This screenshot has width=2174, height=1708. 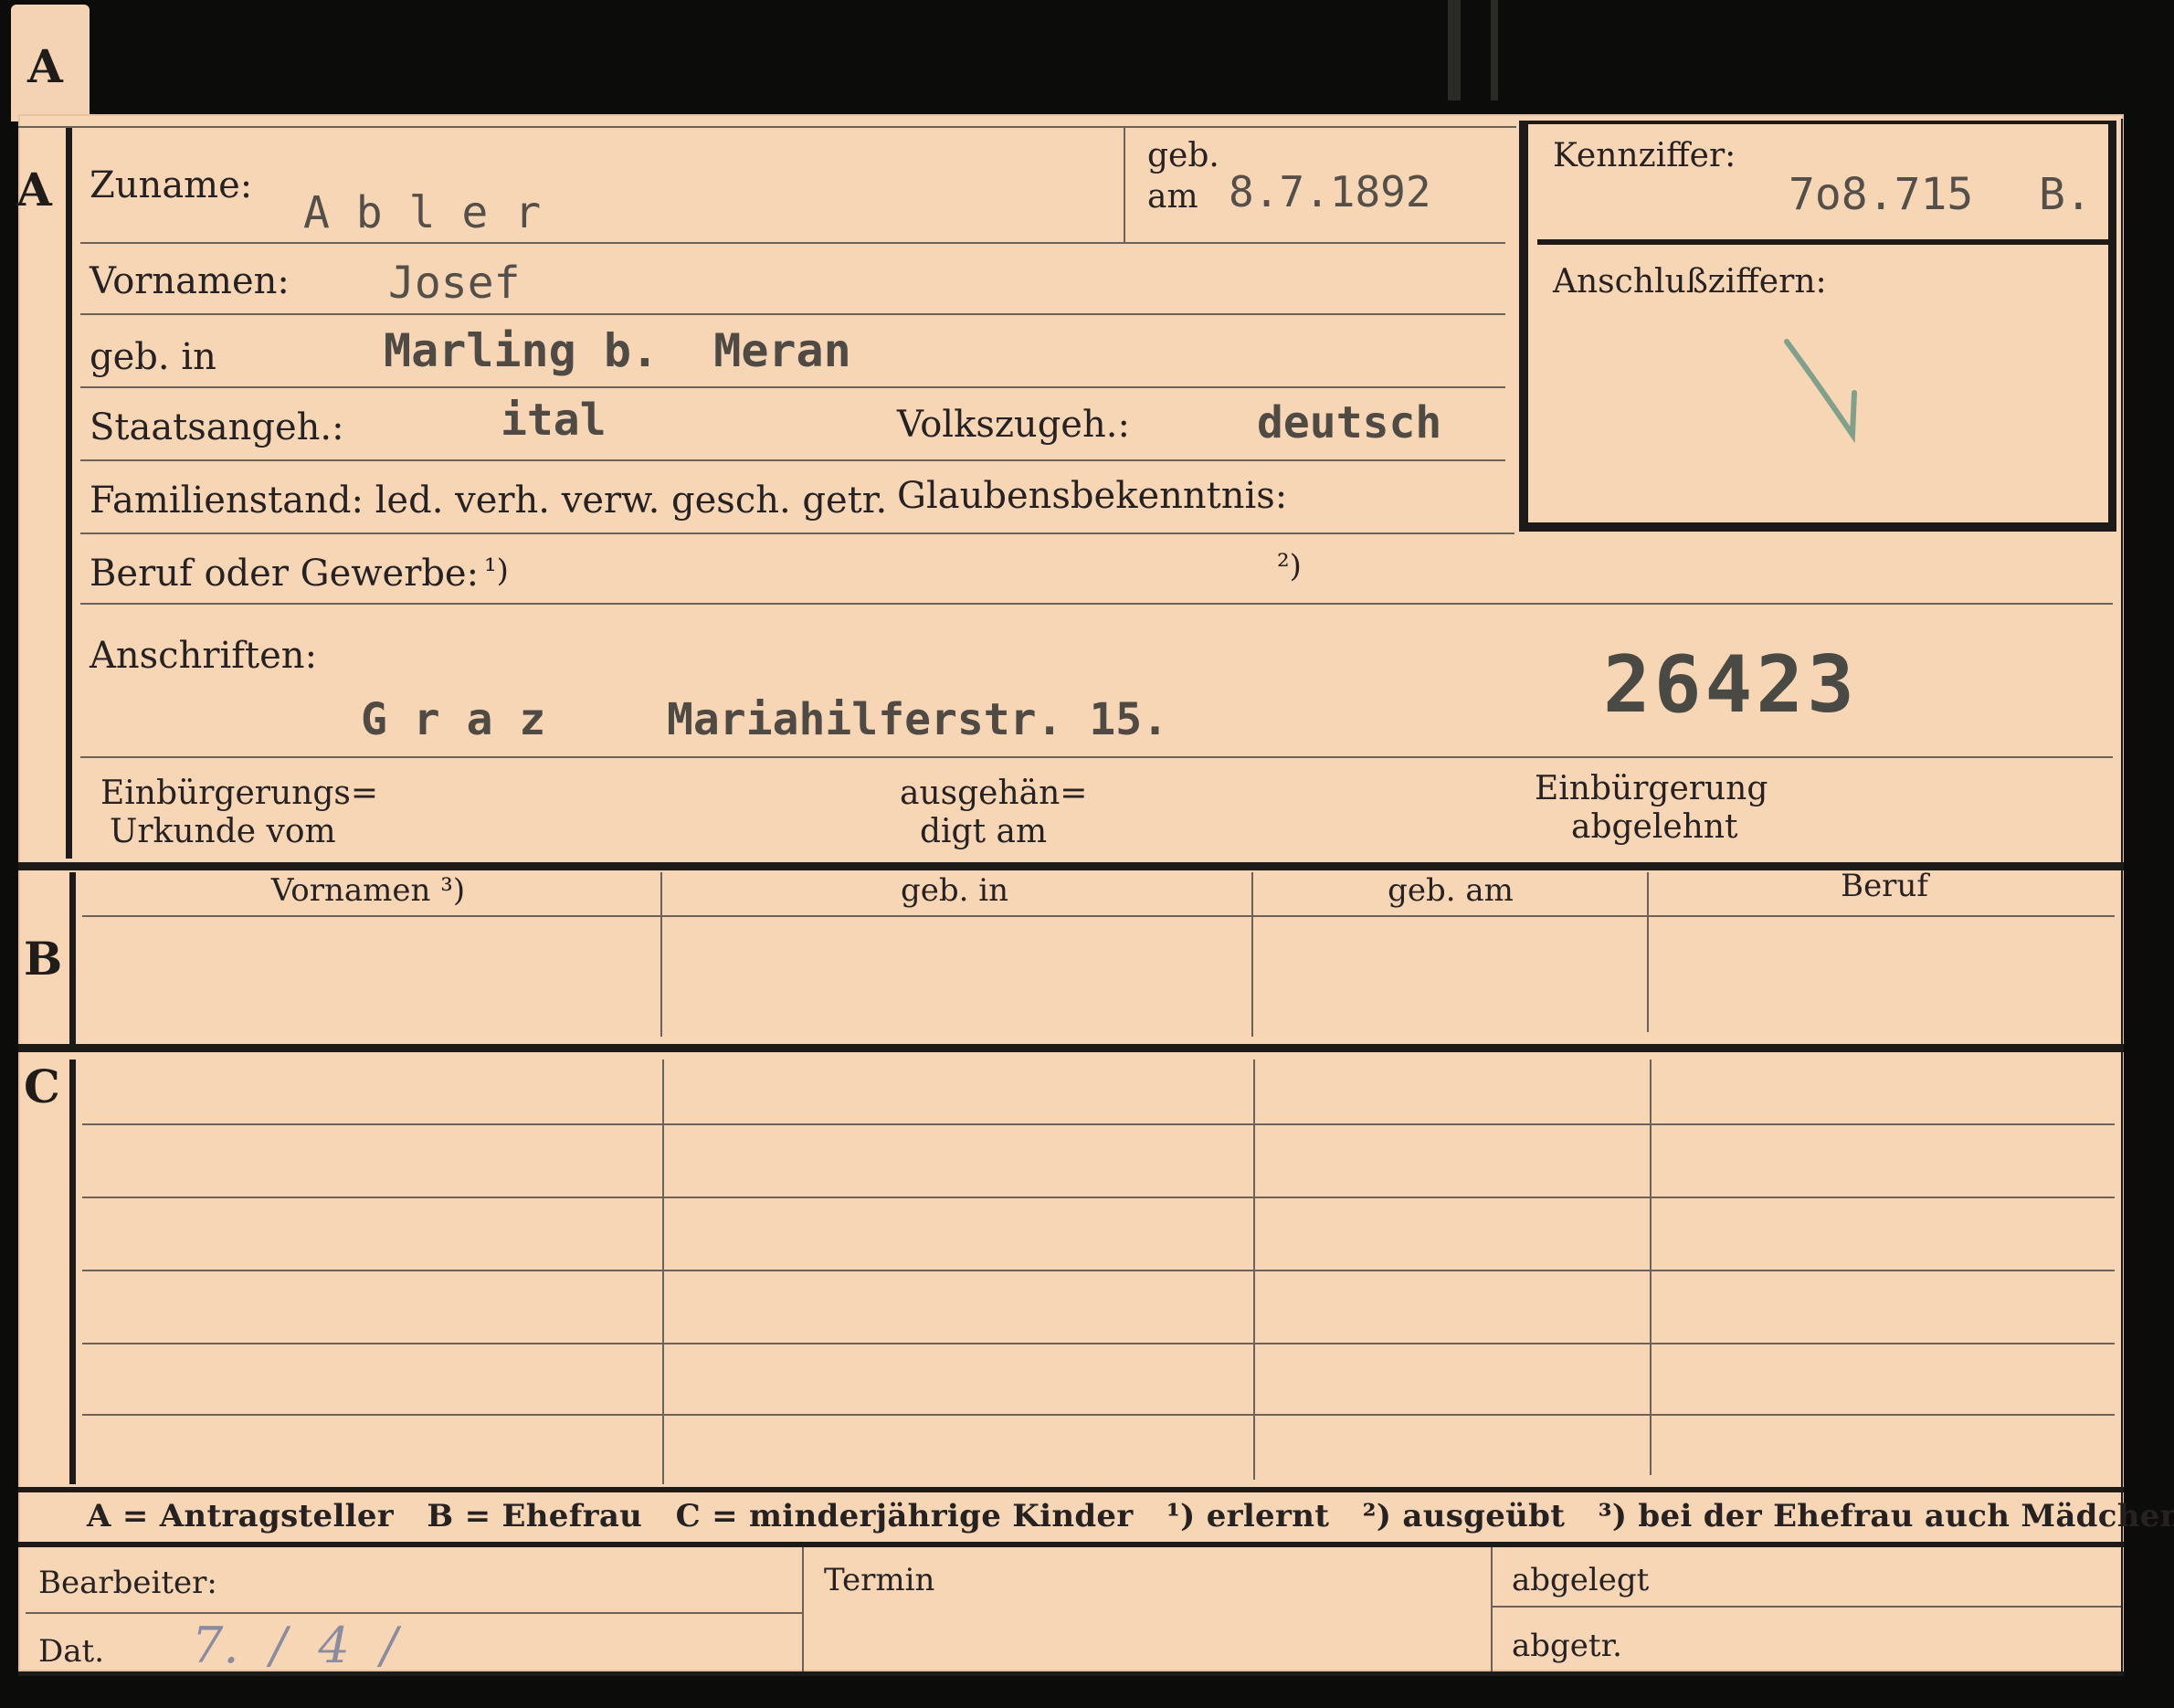 I want to click on vornamen-label: Vornamen:, so click(x=190, y=281).